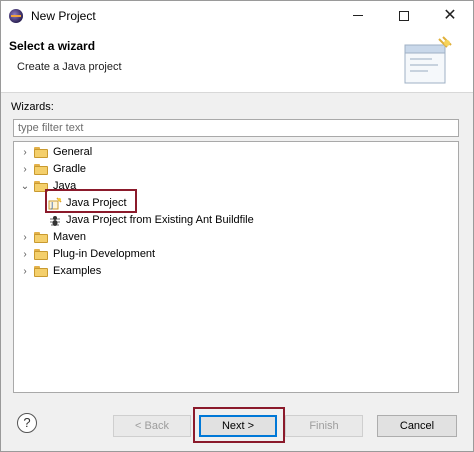 The width and height of the screenshot is (474, 452). I want to click on tree-item-label: Plug-in Development, so click(104, 254).